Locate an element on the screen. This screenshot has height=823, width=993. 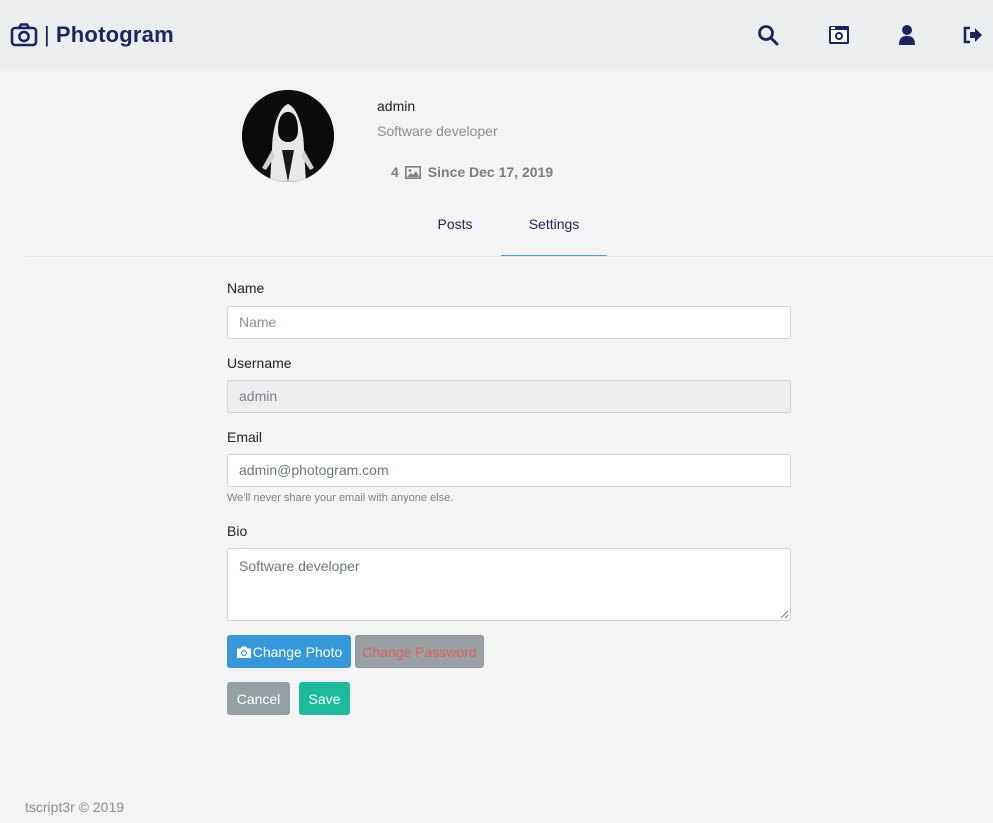
footer-copyright: tscript3r © 2019 is located at coordinates (75, 807).